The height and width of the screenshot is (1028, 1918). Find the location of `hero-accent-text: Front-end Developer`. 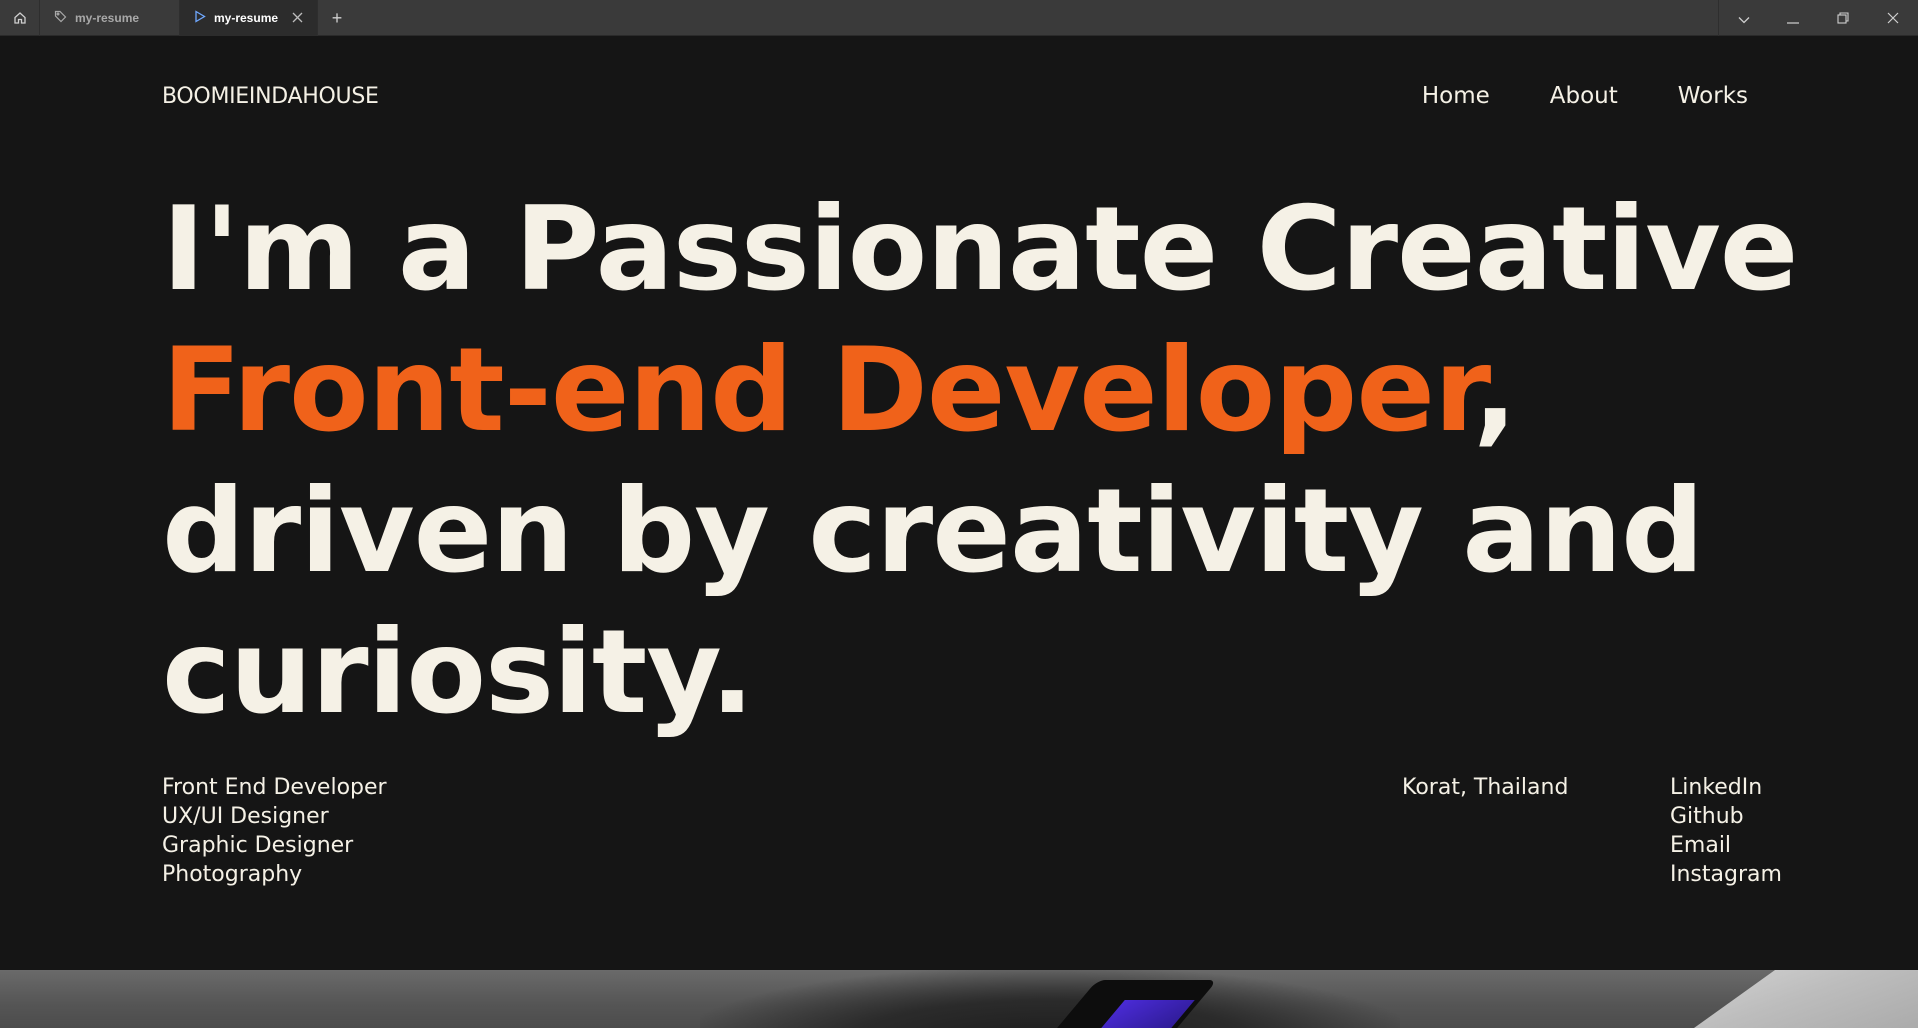

hero-accent-text: Front-end Developer is located at coordinates (818, 390).